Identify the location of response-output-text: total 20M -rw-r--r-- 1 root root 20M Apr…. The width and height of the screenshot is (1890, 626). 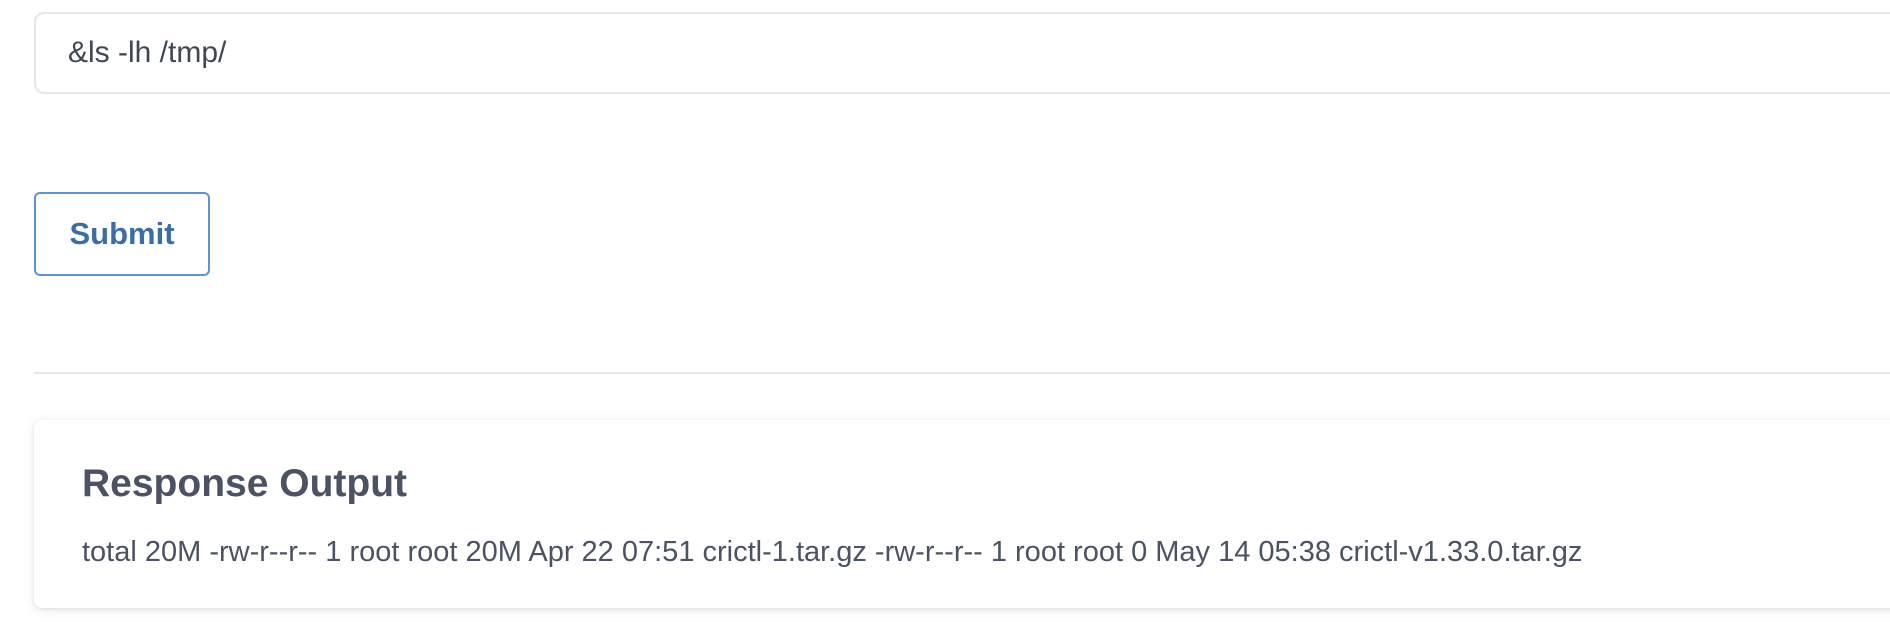
(832, 552).